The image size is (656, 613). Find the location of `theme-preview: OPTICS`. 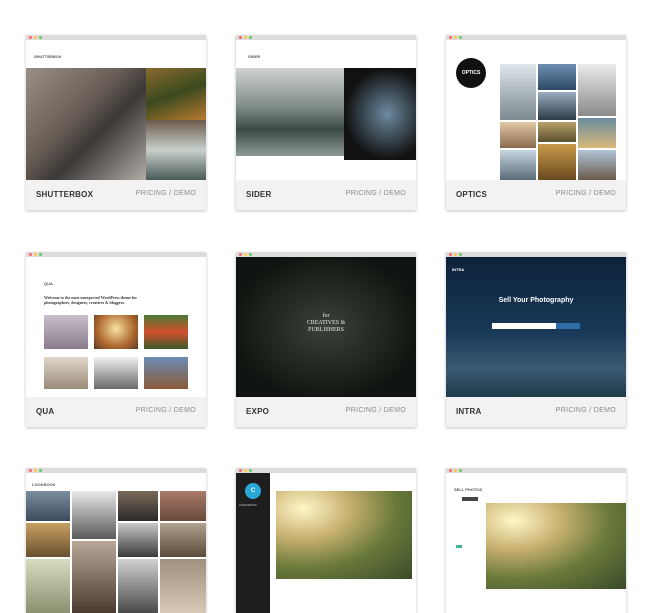

theme-preview: OPTICS is located at coordinates (536, 110).